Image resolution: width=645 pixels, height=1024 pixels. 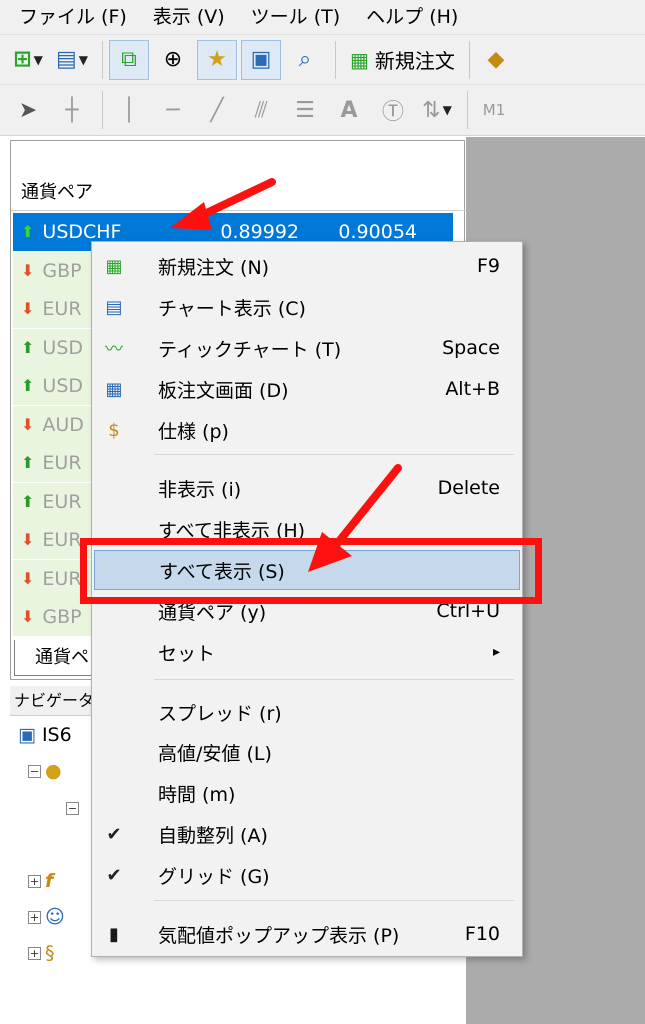 I want to click on menu-view: 表示 (V), so click(x=189, y=17).